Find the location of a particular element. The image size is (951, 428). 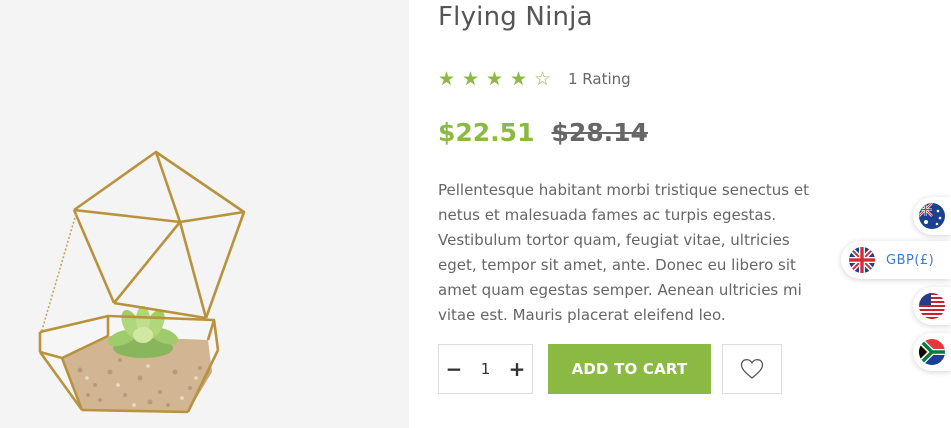

currency-option-aud is located at coordinates (932, 216).